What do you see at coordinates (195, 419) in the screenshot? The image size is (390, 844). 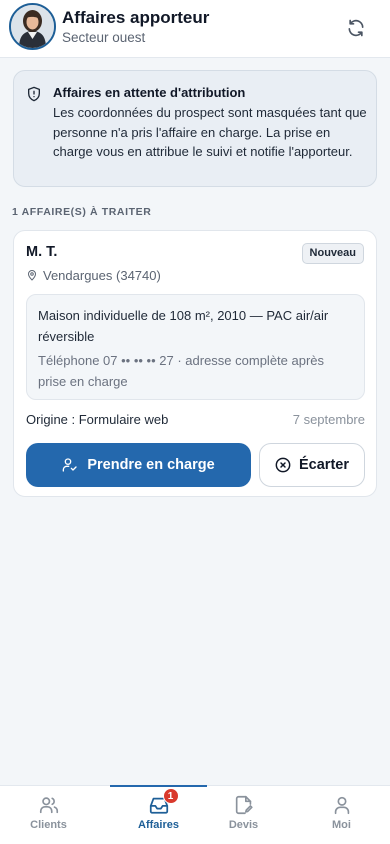 I see `card-meta: Origine : Formulaire web 7 septembre` at bounding box center [195, 419].